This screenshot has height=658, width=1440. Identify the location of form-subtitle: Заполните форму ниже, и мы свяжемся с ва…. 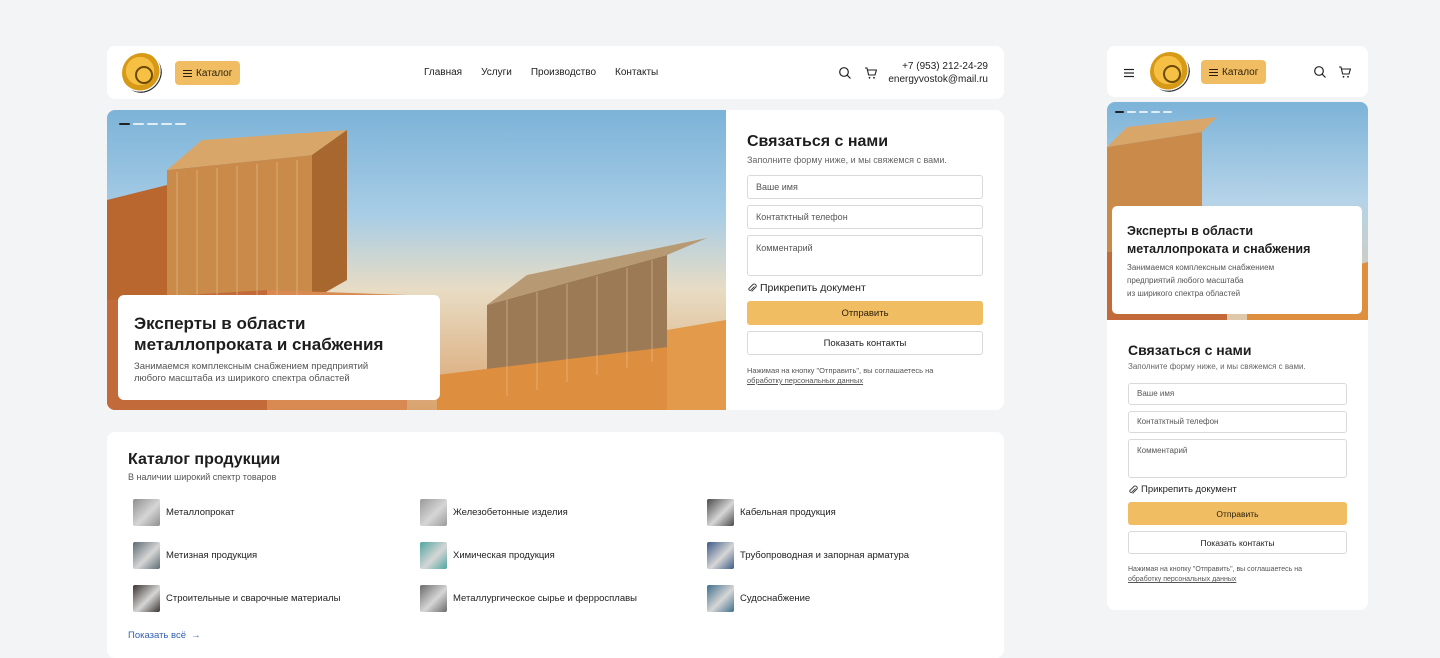
(1217, 366).